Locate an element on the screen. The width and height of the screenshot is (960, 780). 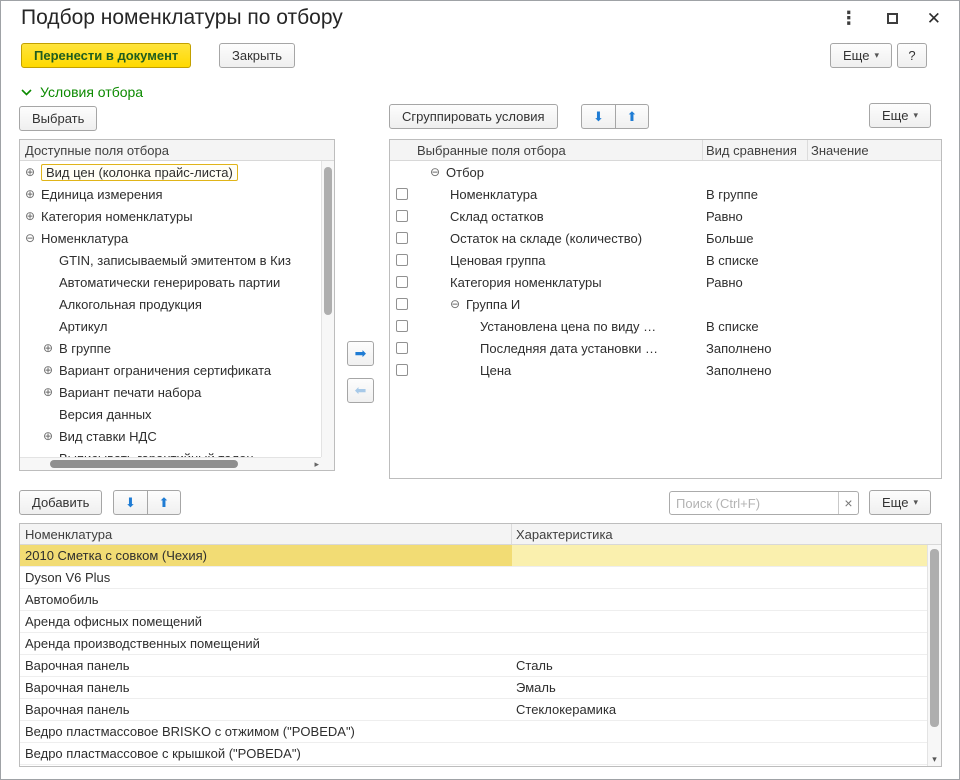
more-button-items: Еще ▾ is located at coordinates (900, 502).